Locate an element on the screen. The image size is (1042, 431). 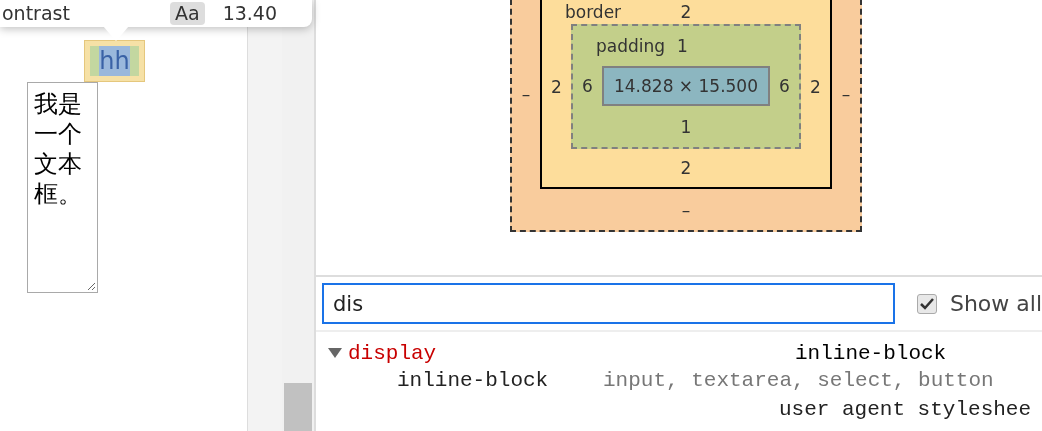
rule-selector: input, textarea, select, button is located at coordinates (798, 380).